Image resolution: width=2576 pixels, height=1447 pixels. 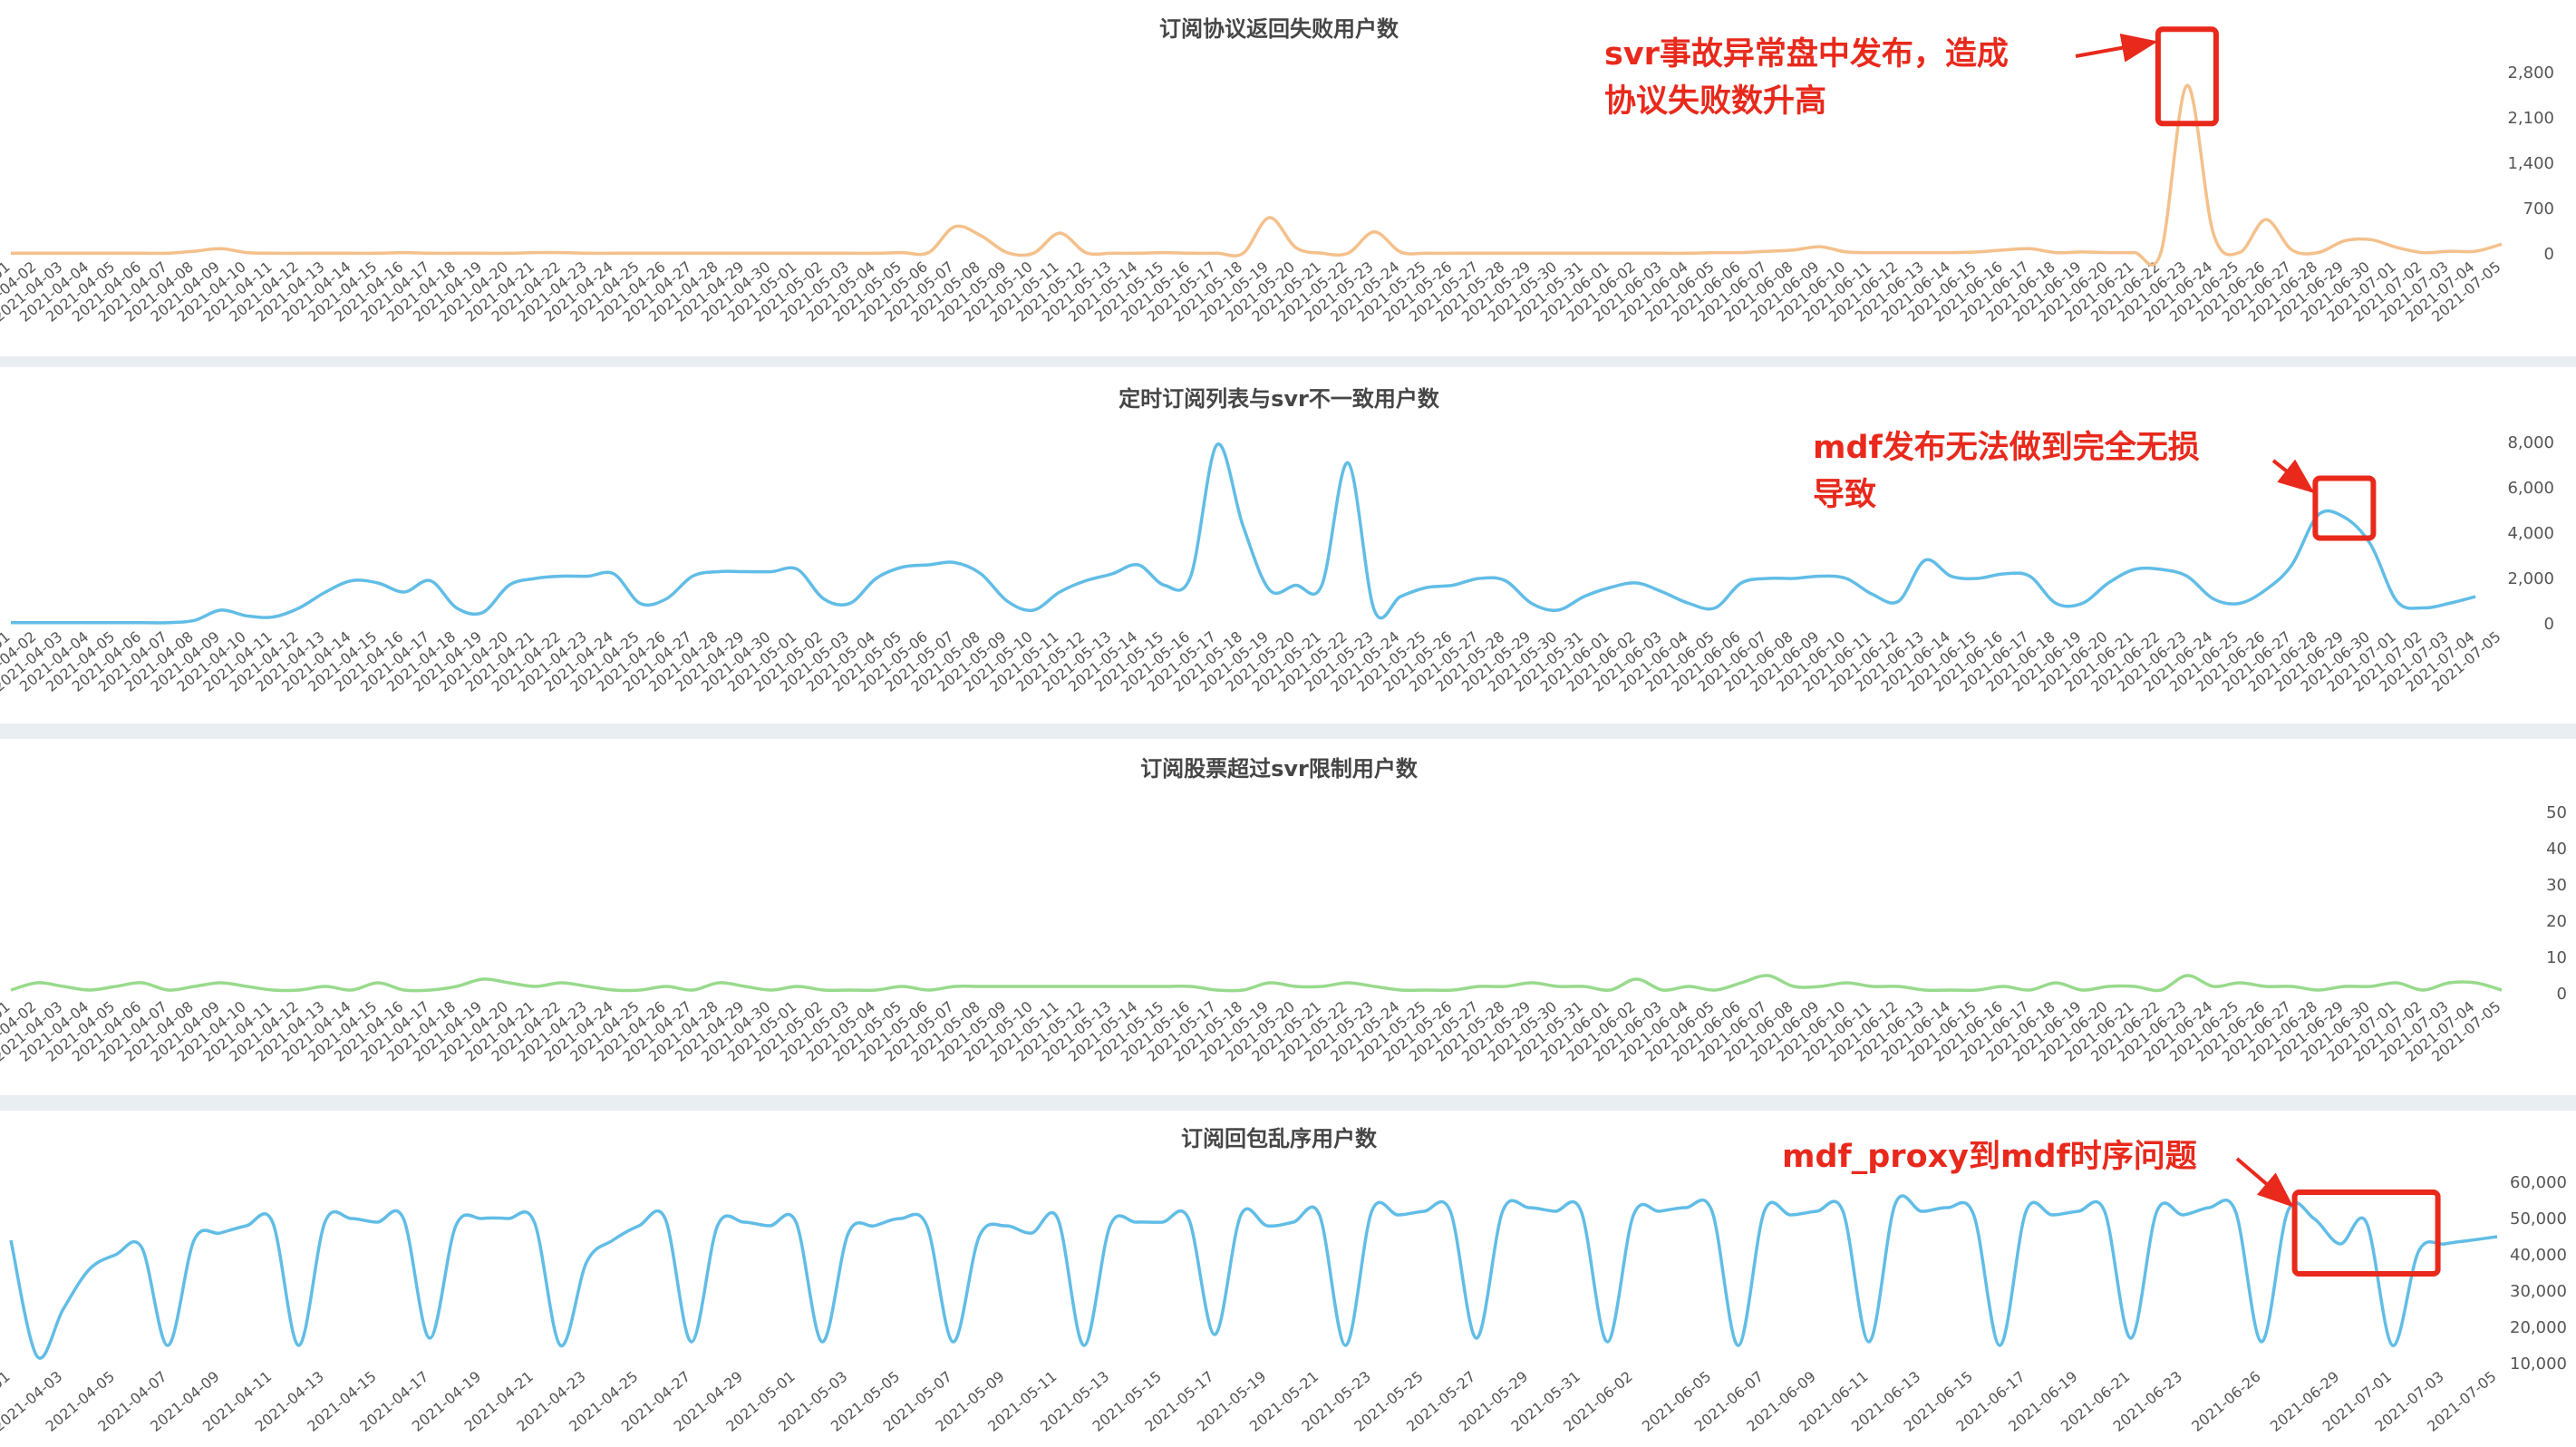 I want to click on annotation-line: 导致, so click(x=1845, y=495).